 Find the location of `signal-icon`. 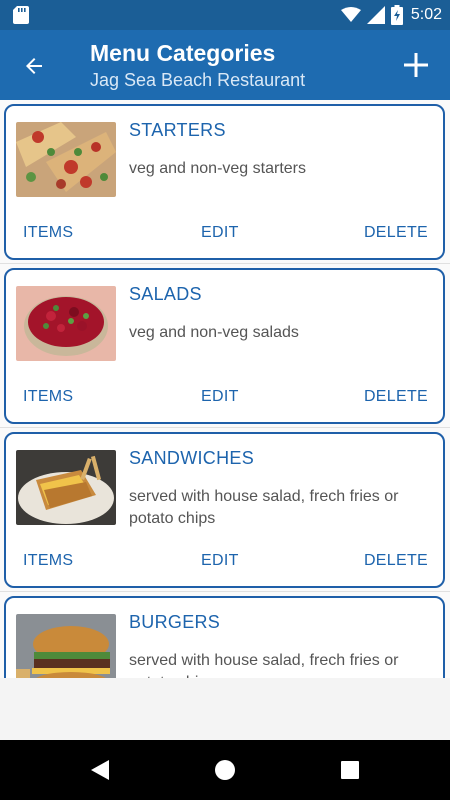

signal-icon is located at coordinates (375, 15).